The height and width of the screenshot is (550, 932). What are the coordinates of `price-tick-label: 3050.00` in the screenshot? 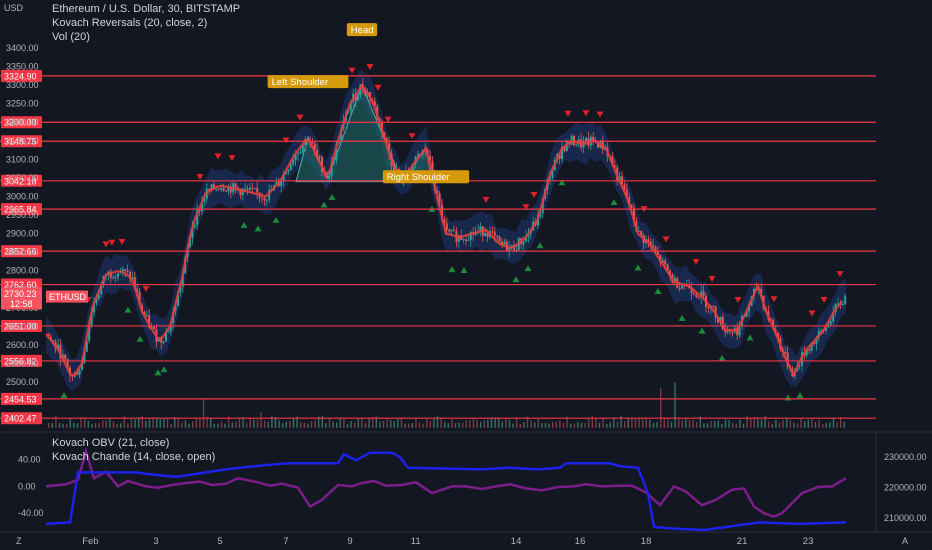 It's located at (22, 178).